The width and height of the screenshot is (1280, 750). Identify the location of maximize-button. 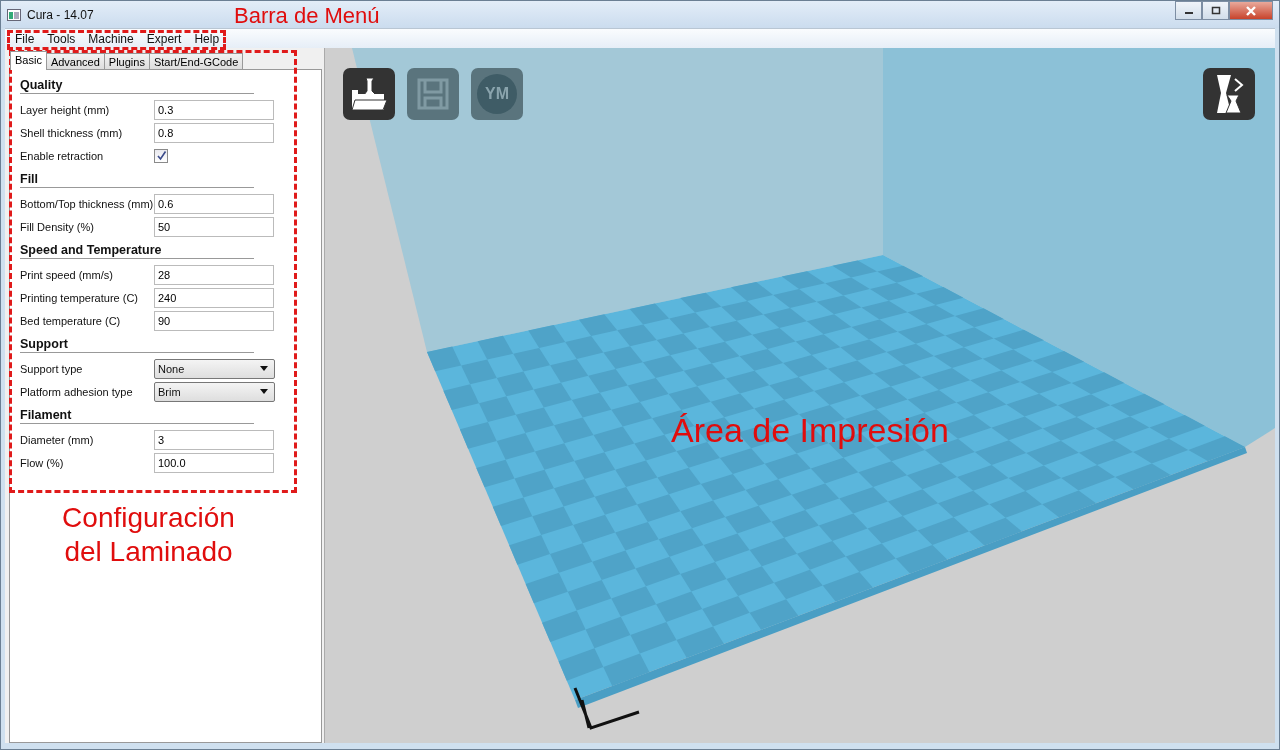
(1215, 10).